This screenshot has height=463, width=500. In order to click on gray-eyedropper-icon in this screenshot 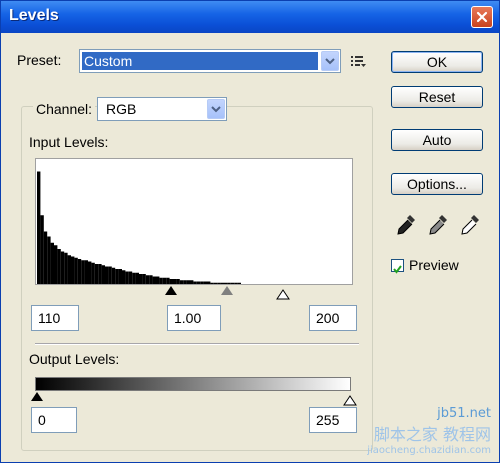, I will do `click(438, 226)`.